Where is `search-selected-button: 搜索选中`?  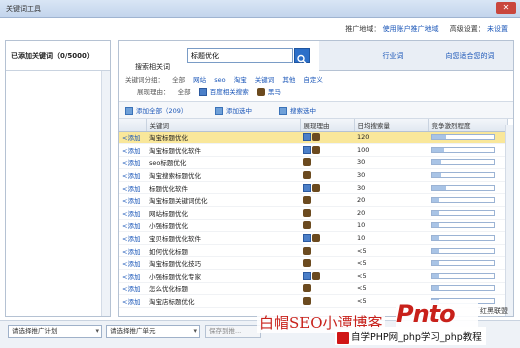 search-selected-button: 搜索选中 is located at coordinates (297, 111).